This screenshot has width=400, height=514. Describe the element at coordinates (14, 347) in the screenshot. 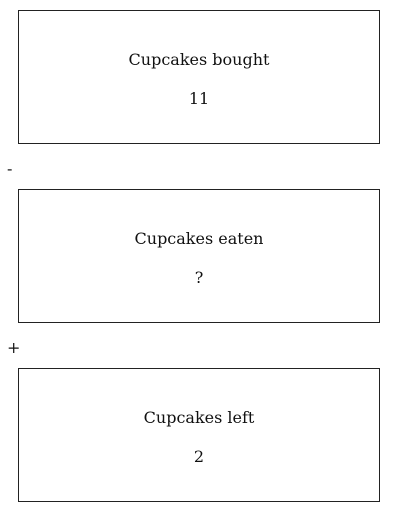

I see `plus-operator: +` at that location.